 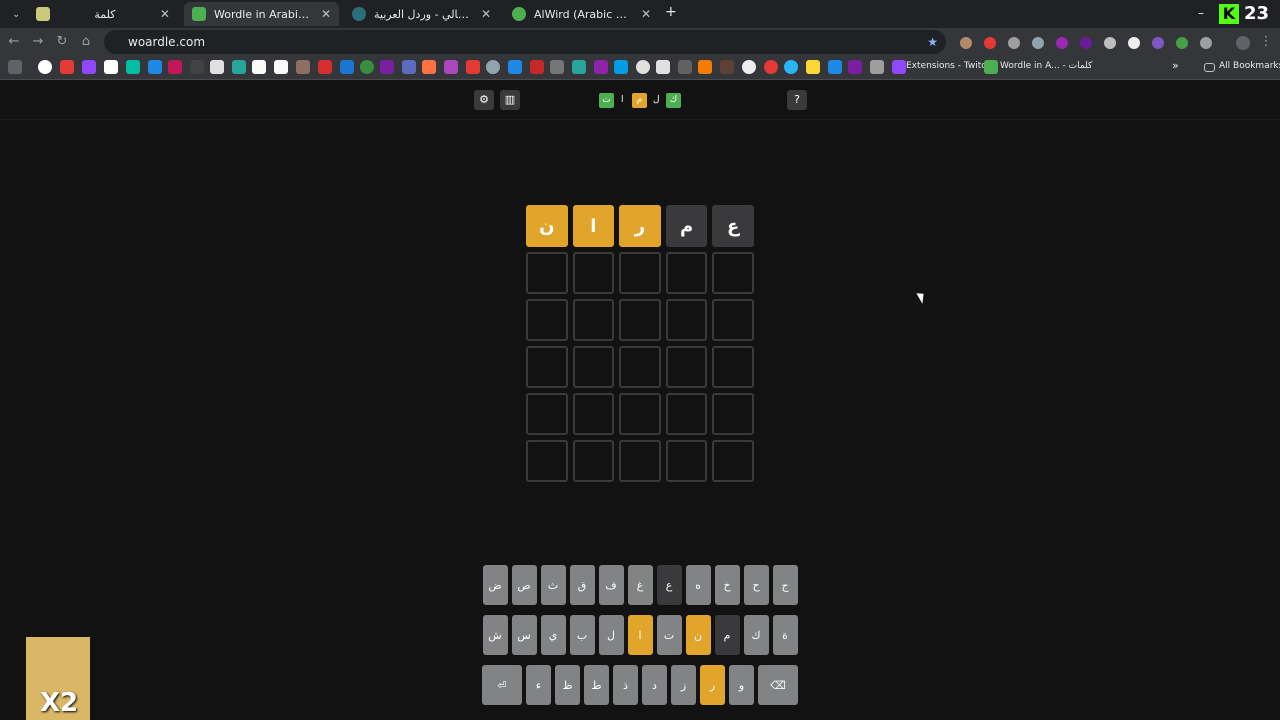 I want to click on help-button: ?, so click(x=797, y=100).